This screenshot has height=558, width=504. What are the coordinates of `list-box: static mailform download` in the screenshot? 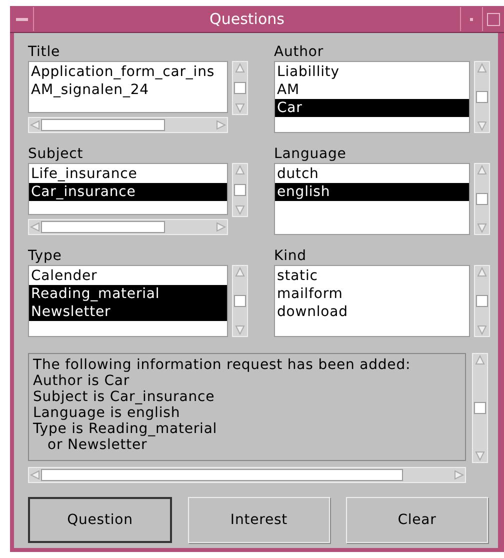 It's located at (372, 301).